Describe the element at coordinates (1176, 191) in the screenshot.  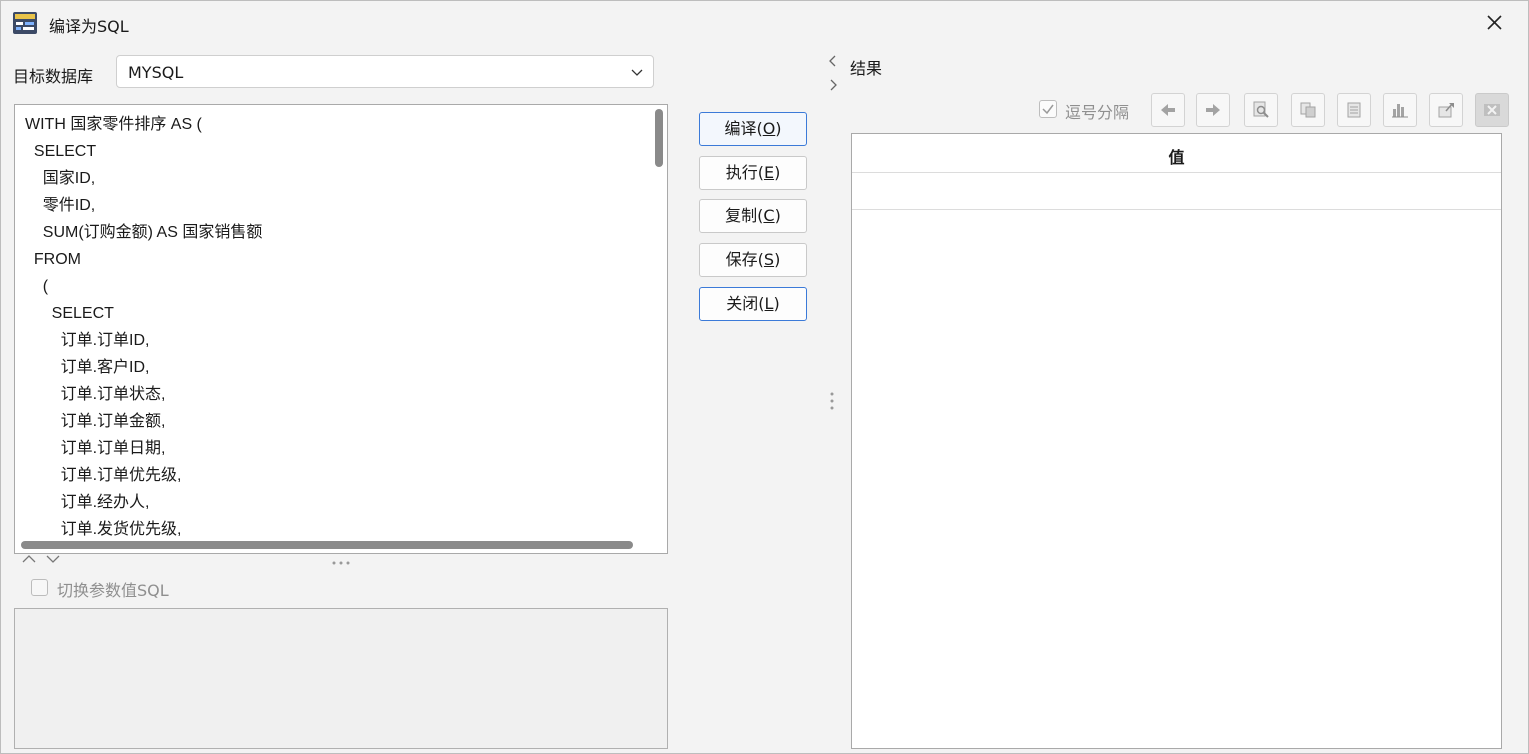
I see `table-row` at that location.